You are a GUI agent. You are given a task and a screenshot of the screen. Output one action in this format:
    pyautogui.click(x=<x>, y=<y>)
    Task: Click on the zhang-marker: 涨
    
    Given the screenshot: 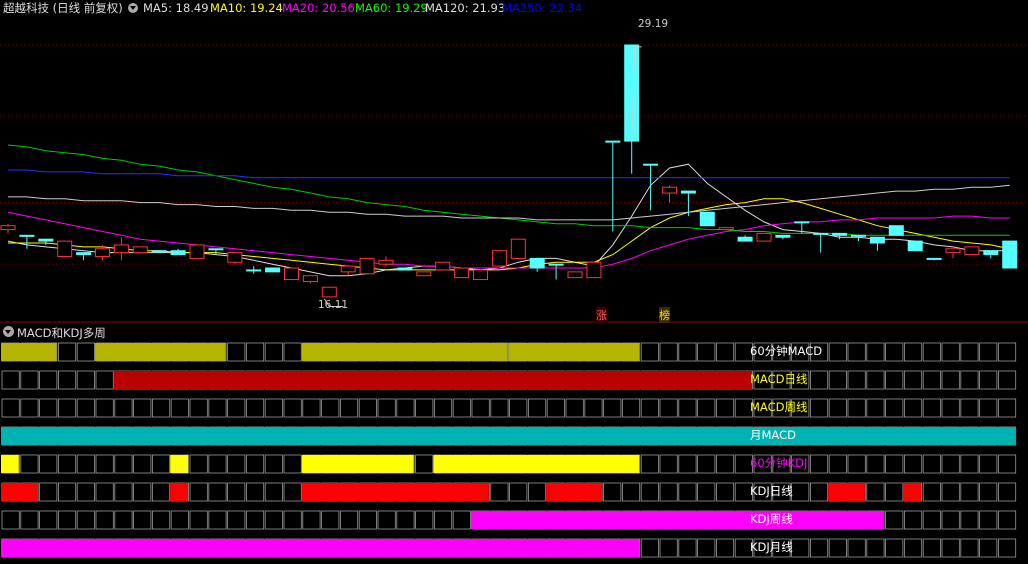 What is the action you would take?
    pyautogui.click(x=601, y=315)
    